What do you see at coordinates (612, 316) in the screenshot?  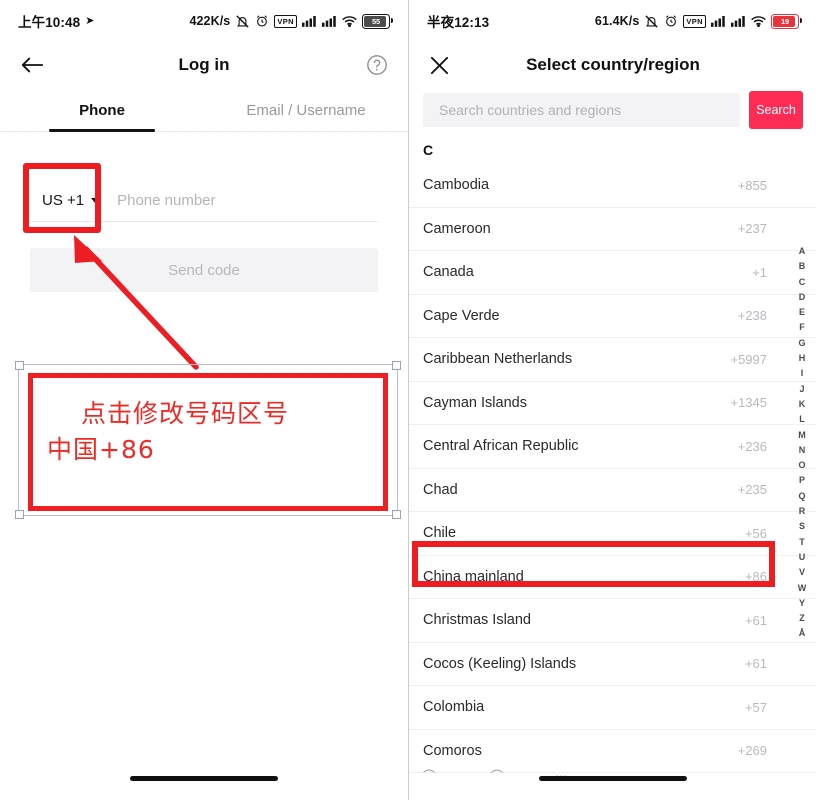 I see `country-row: Cape Verde +238` at bounding box center [612, 316].